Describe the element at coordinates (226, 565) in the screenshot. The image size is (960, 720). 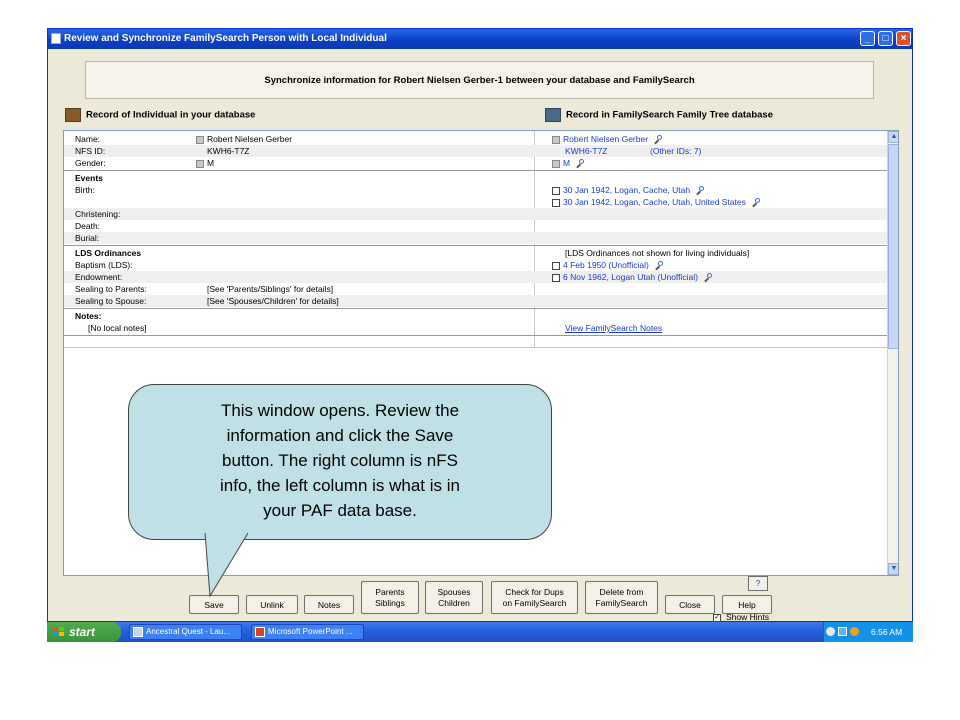
I see `callout-pointer` at that location.